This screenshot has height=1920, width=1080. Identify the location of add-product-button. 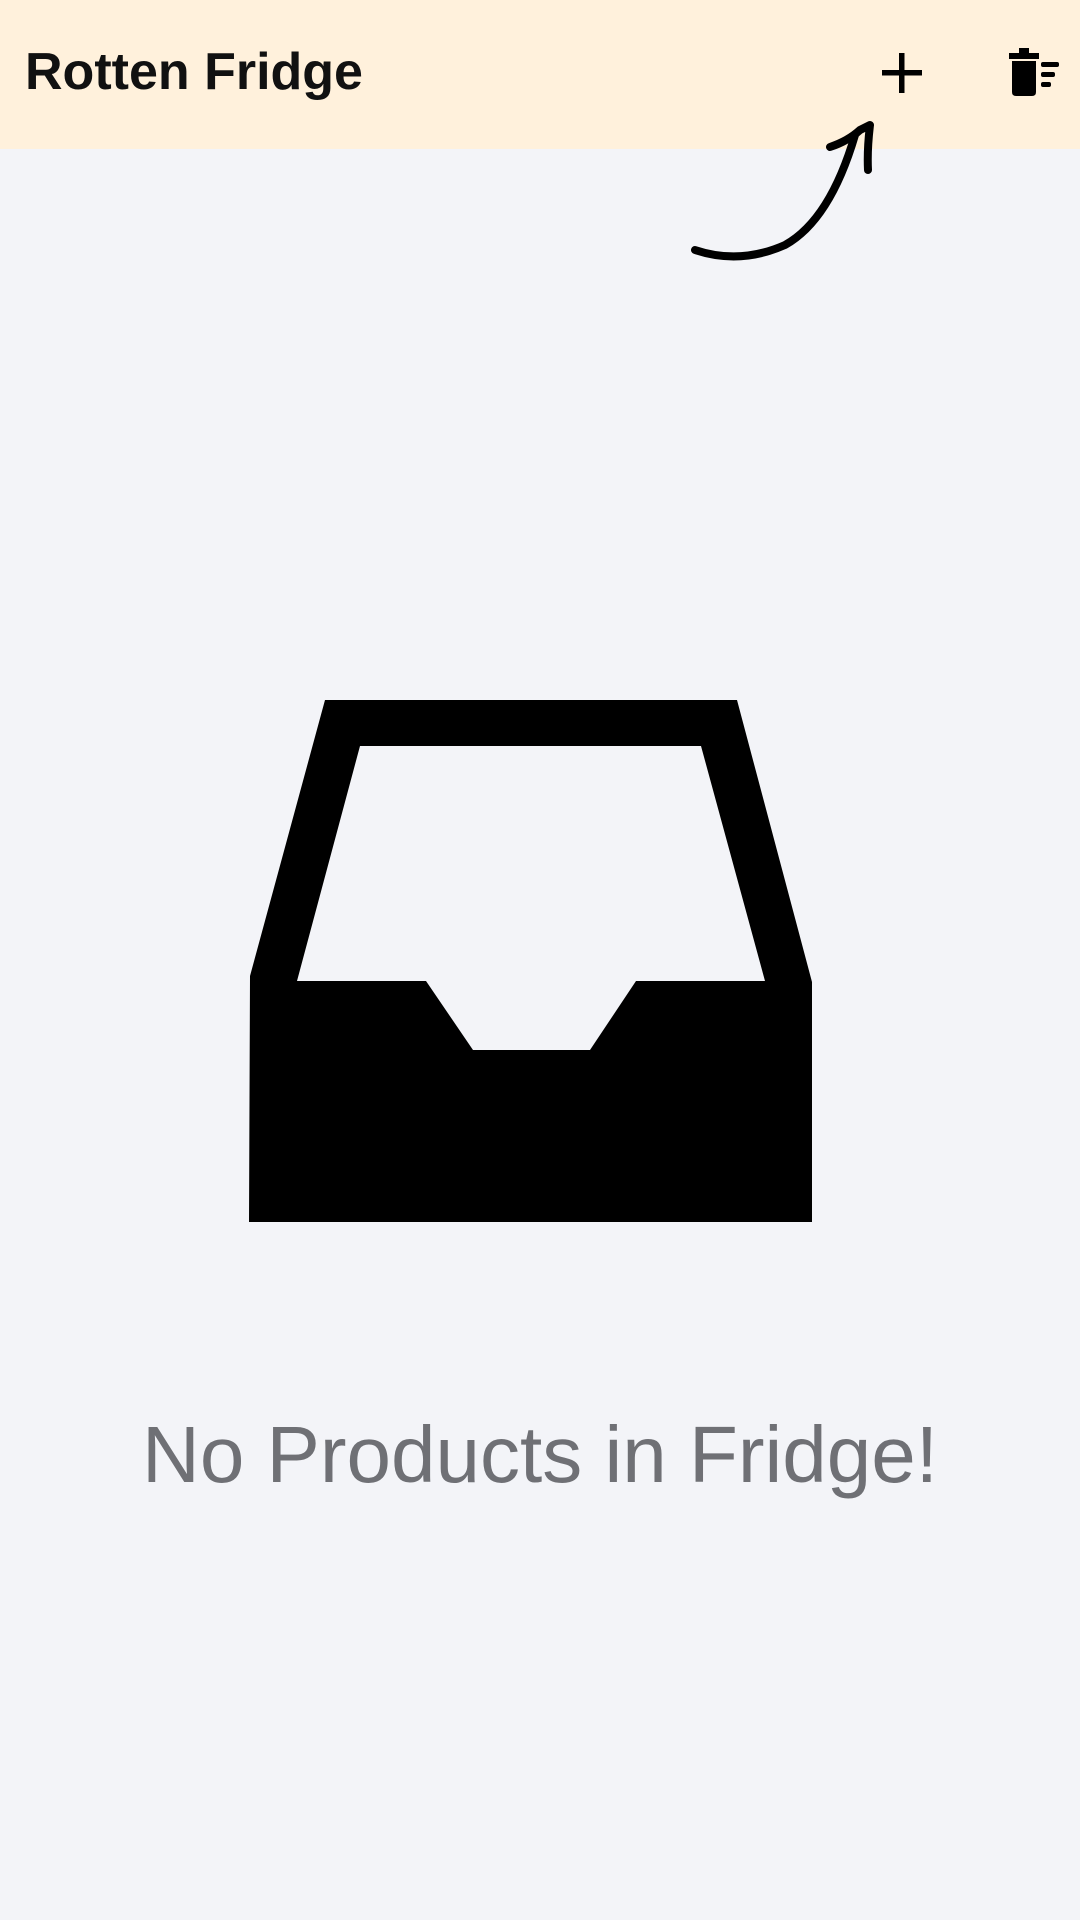
(902, 73).